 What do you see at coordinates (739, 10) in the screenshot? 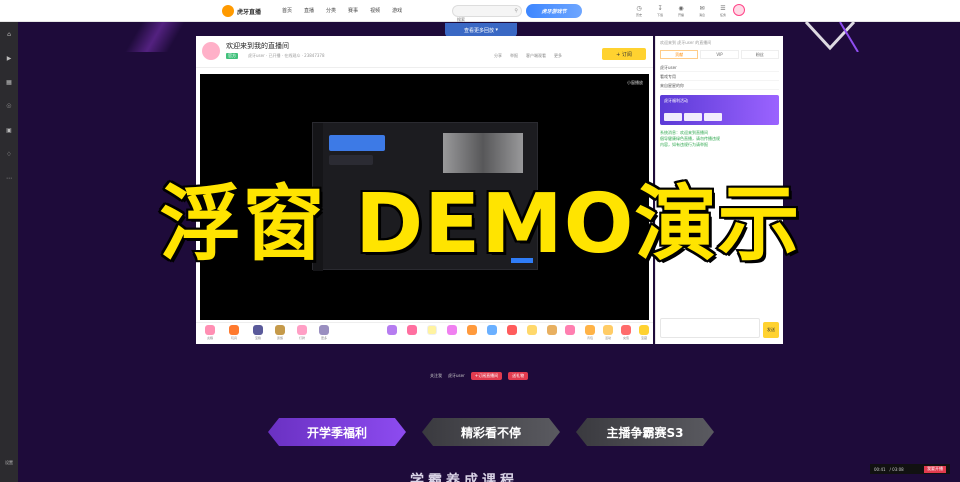
I see `avatar` at bounding box center [739, 10].